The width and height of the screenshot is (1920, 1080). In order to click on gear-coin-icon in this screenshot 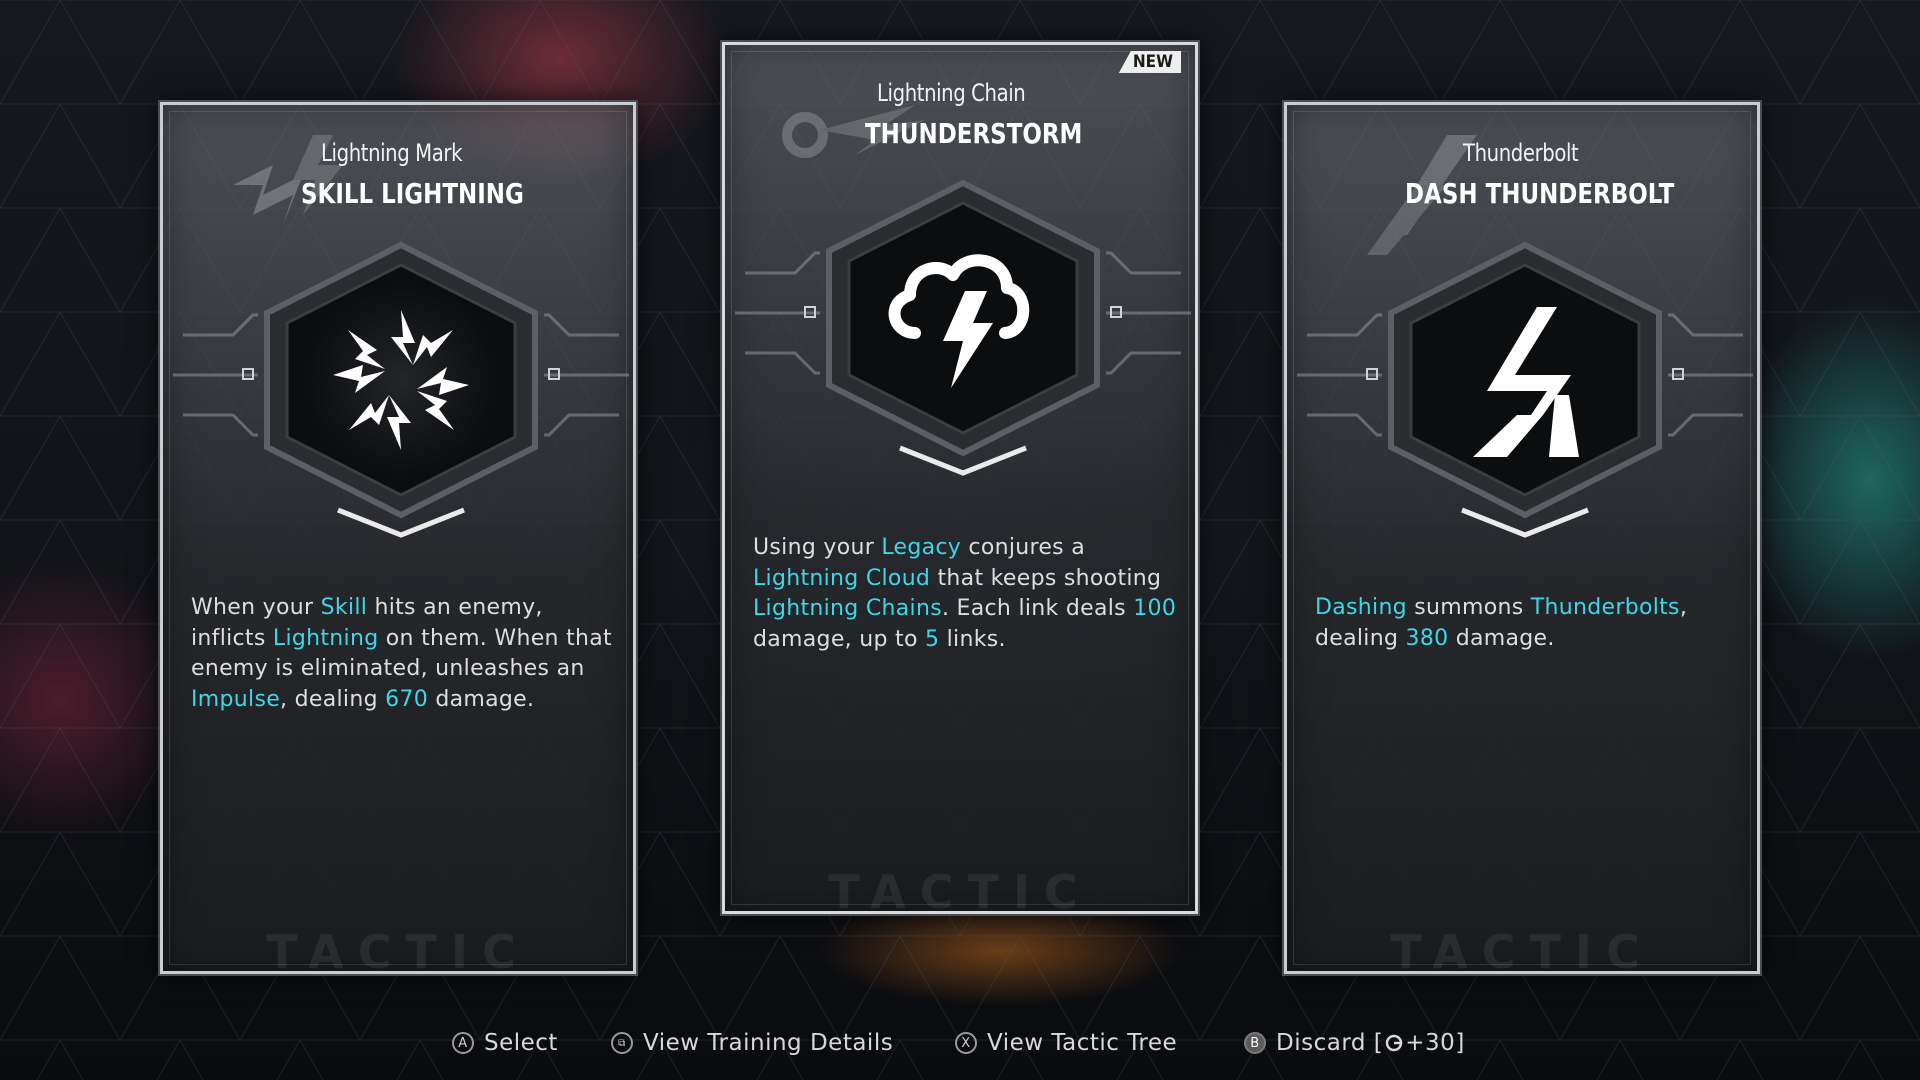, I will do `click(1394, 1043)`.